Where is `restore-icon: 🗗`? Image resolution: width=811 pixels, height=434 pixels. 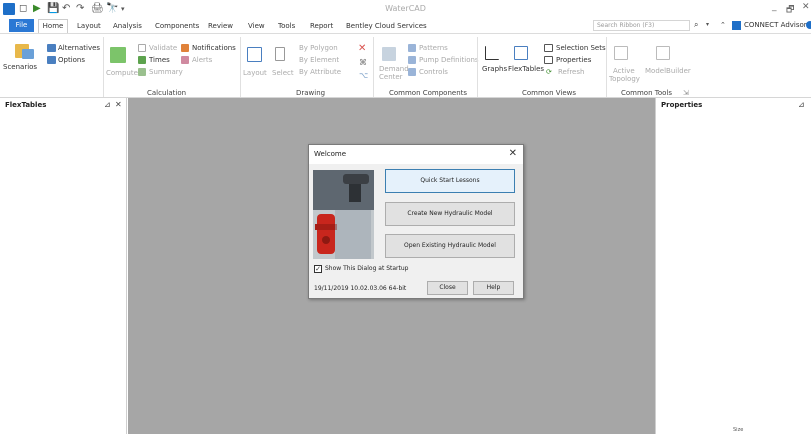
restore-icon: 🗗 is located at coordinates (790, 10).